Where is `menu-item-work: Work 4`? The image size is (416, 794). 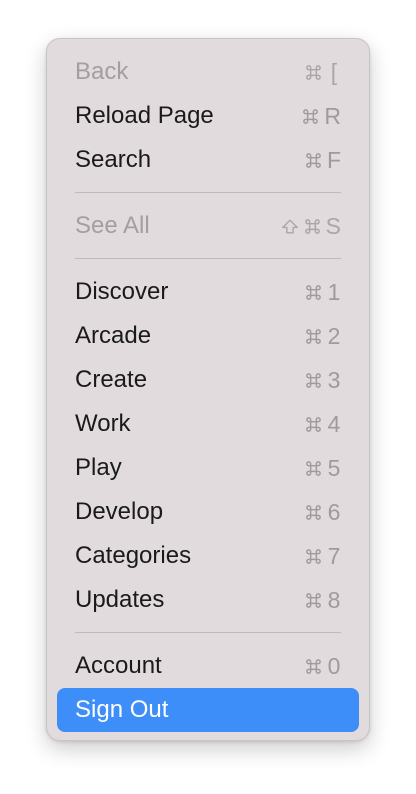
menu-item-work: Work 4 is located at coordinates (208, 424).